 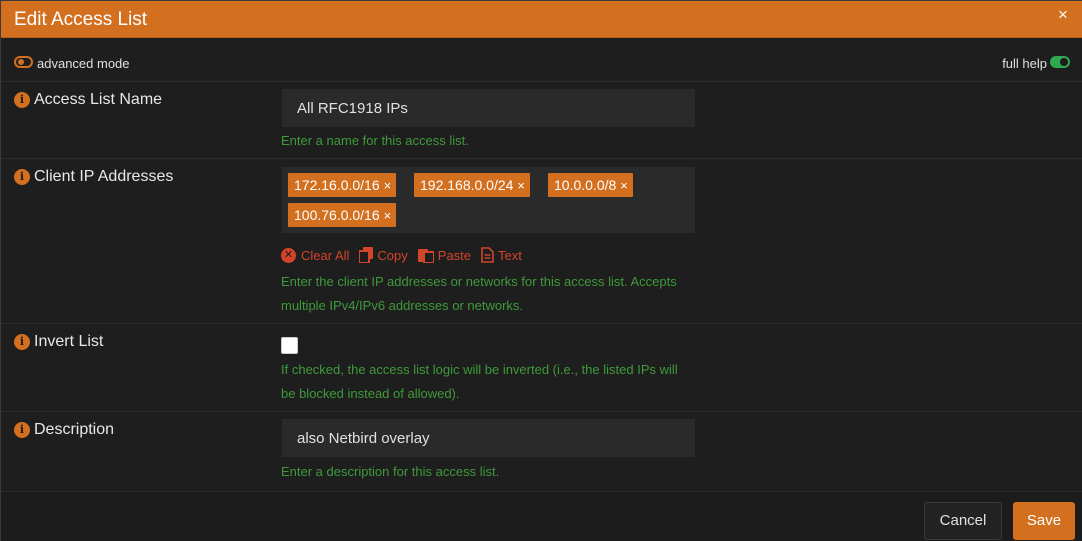 What do you see at coordinates (98, 99) in the screenshot?
I see `name-label-text: Access List Name` at bounding box center [98, 99].